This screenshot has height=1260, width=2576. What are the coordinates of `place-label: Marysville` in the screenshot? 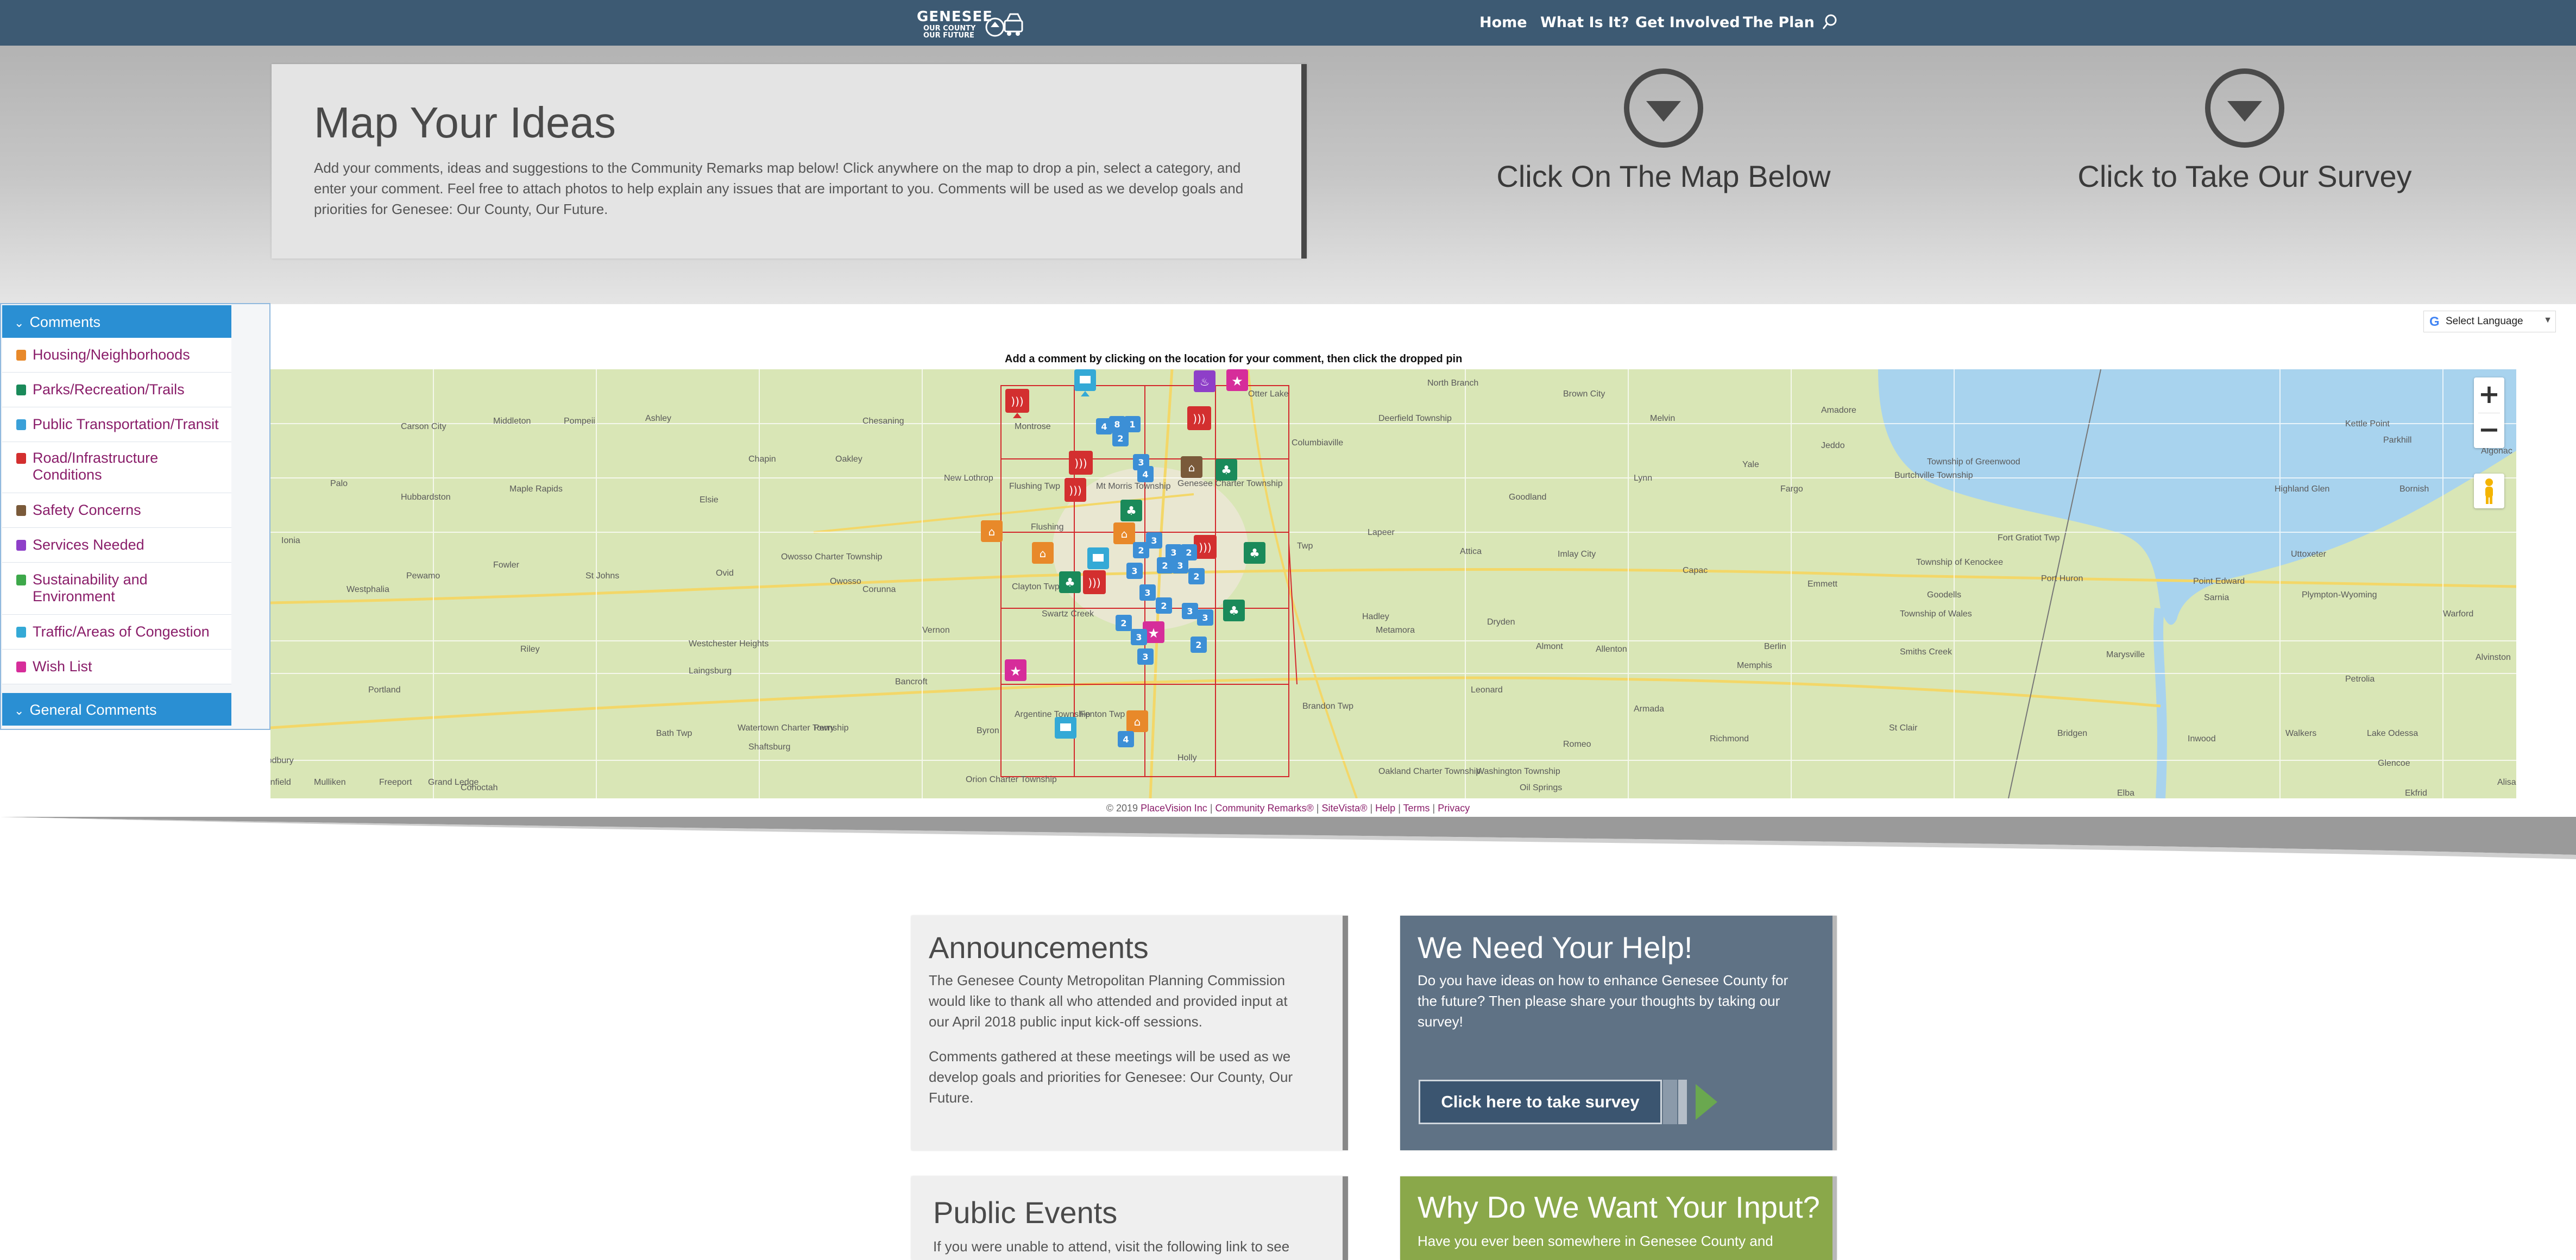 It's located at (2125, 654).